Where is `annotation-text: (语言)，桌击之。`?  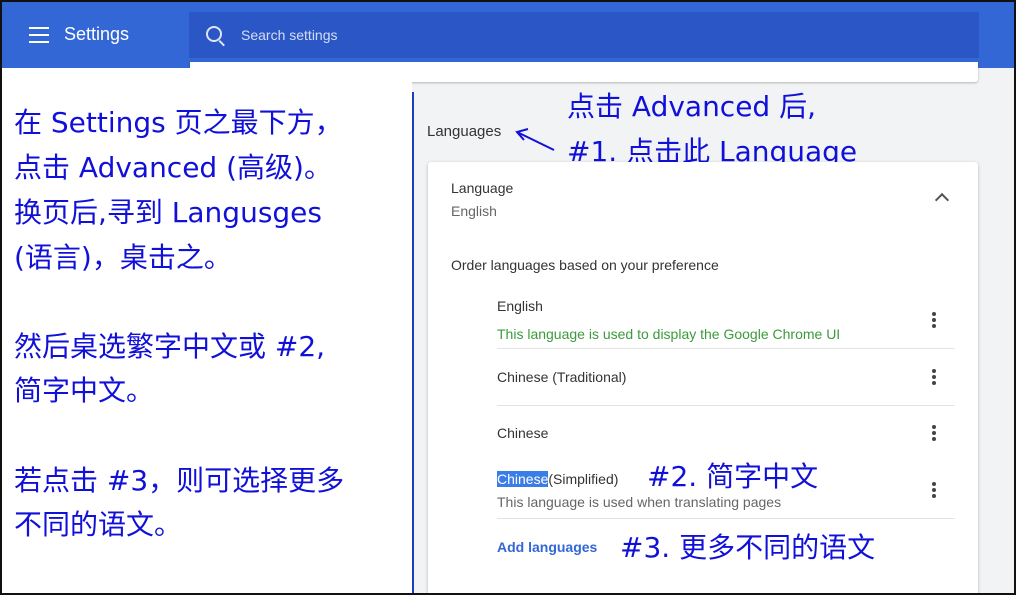
annotation-text: (语言)，桌击之。 is located at coordinates (123, 257).